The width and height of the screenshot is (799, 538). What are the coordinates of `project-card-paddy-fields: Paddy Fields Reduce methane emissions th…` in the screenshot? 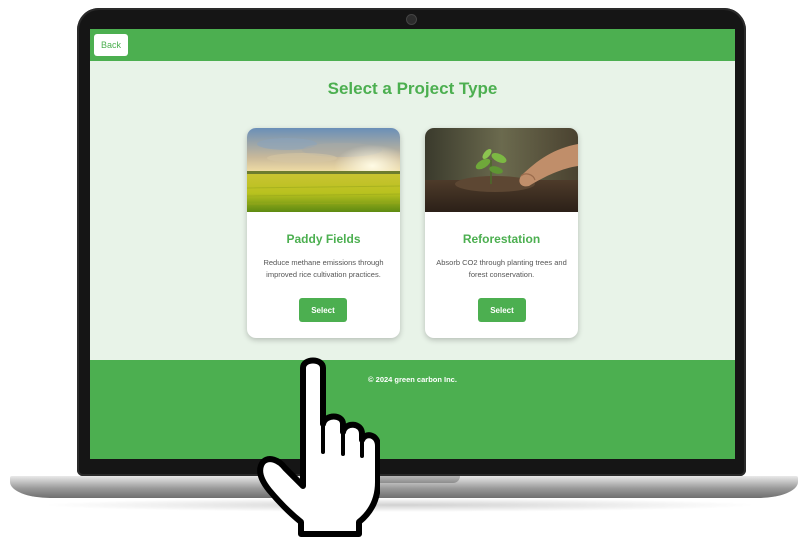 It's located at (323, 233).